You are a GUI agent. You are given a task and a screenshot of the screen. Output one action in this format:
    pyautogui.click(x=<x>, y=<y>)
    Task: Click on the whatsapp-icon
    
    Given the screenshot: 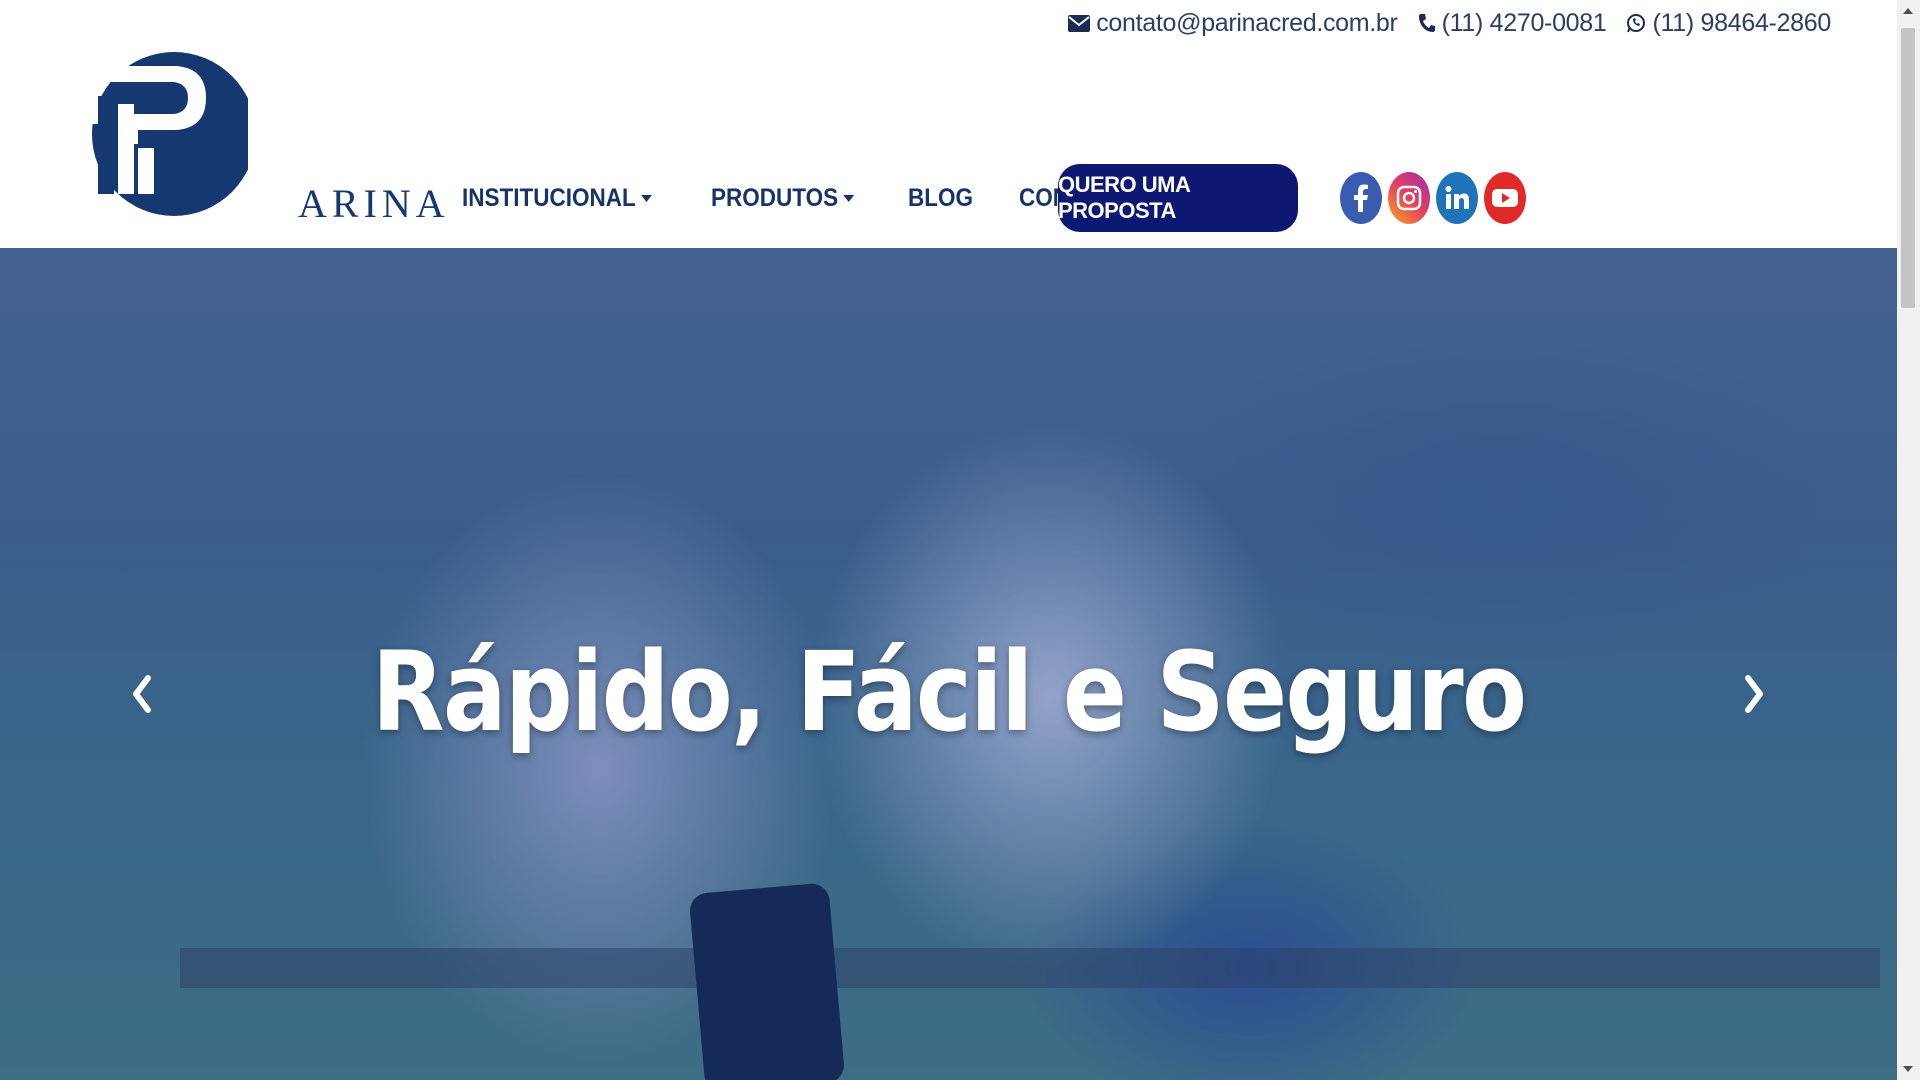 What is the action you would take?
    pyautogui.click(x=1636, y=23)
    